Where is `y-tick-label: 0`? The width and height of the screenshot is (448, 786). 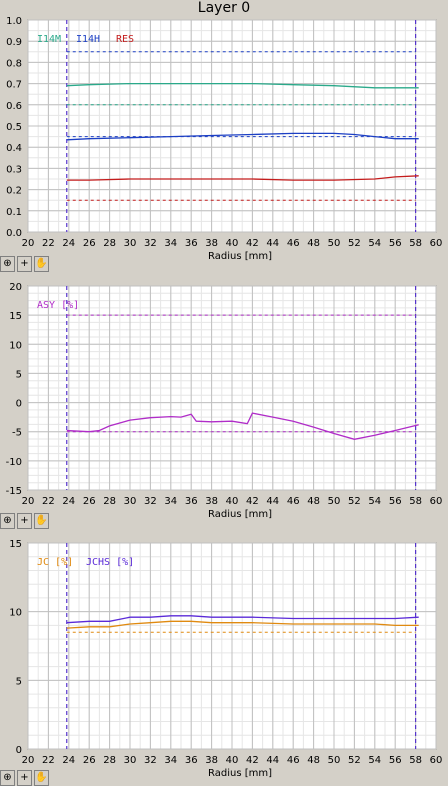
y-tick-label: 0 is located at coordinates (19, 404).